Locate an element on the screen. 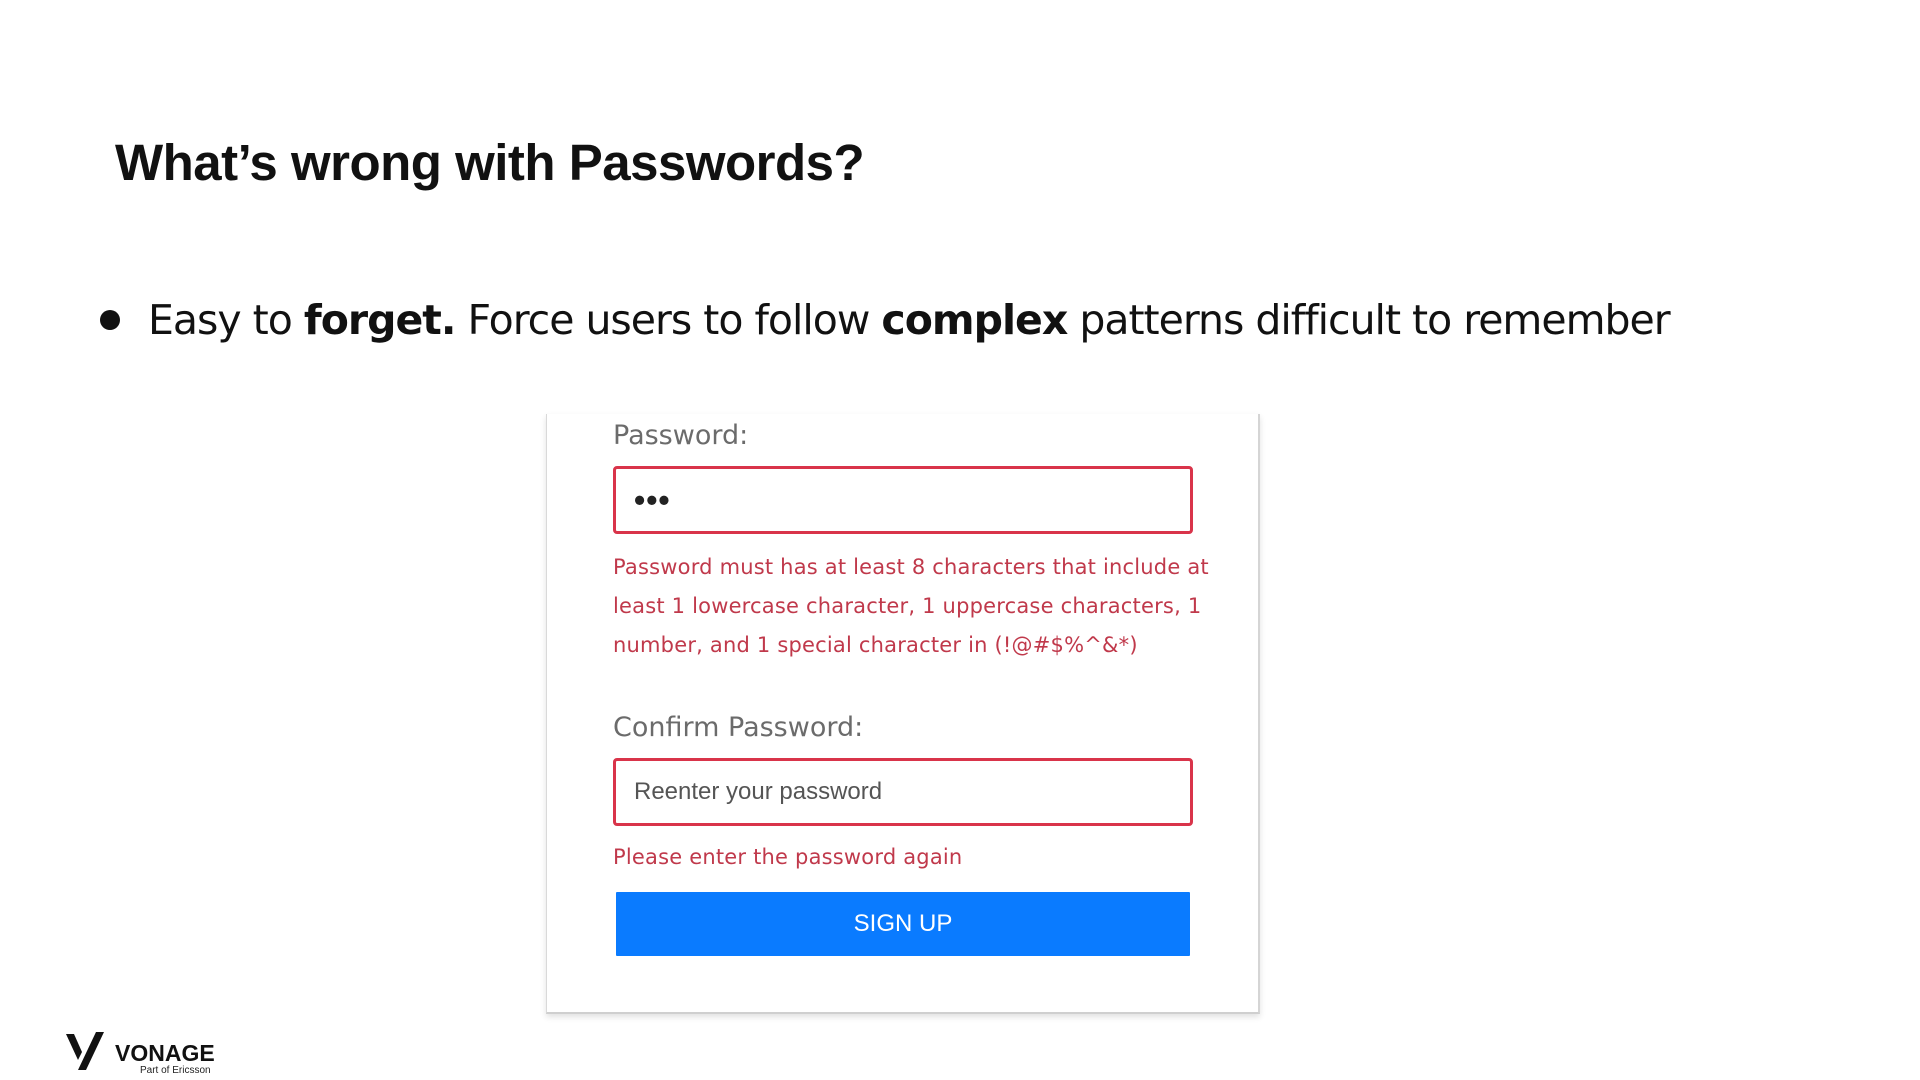 This screenshot has width=1920, height=1080. bullet-text-1: Easy to is located at coordinates (226, 320).